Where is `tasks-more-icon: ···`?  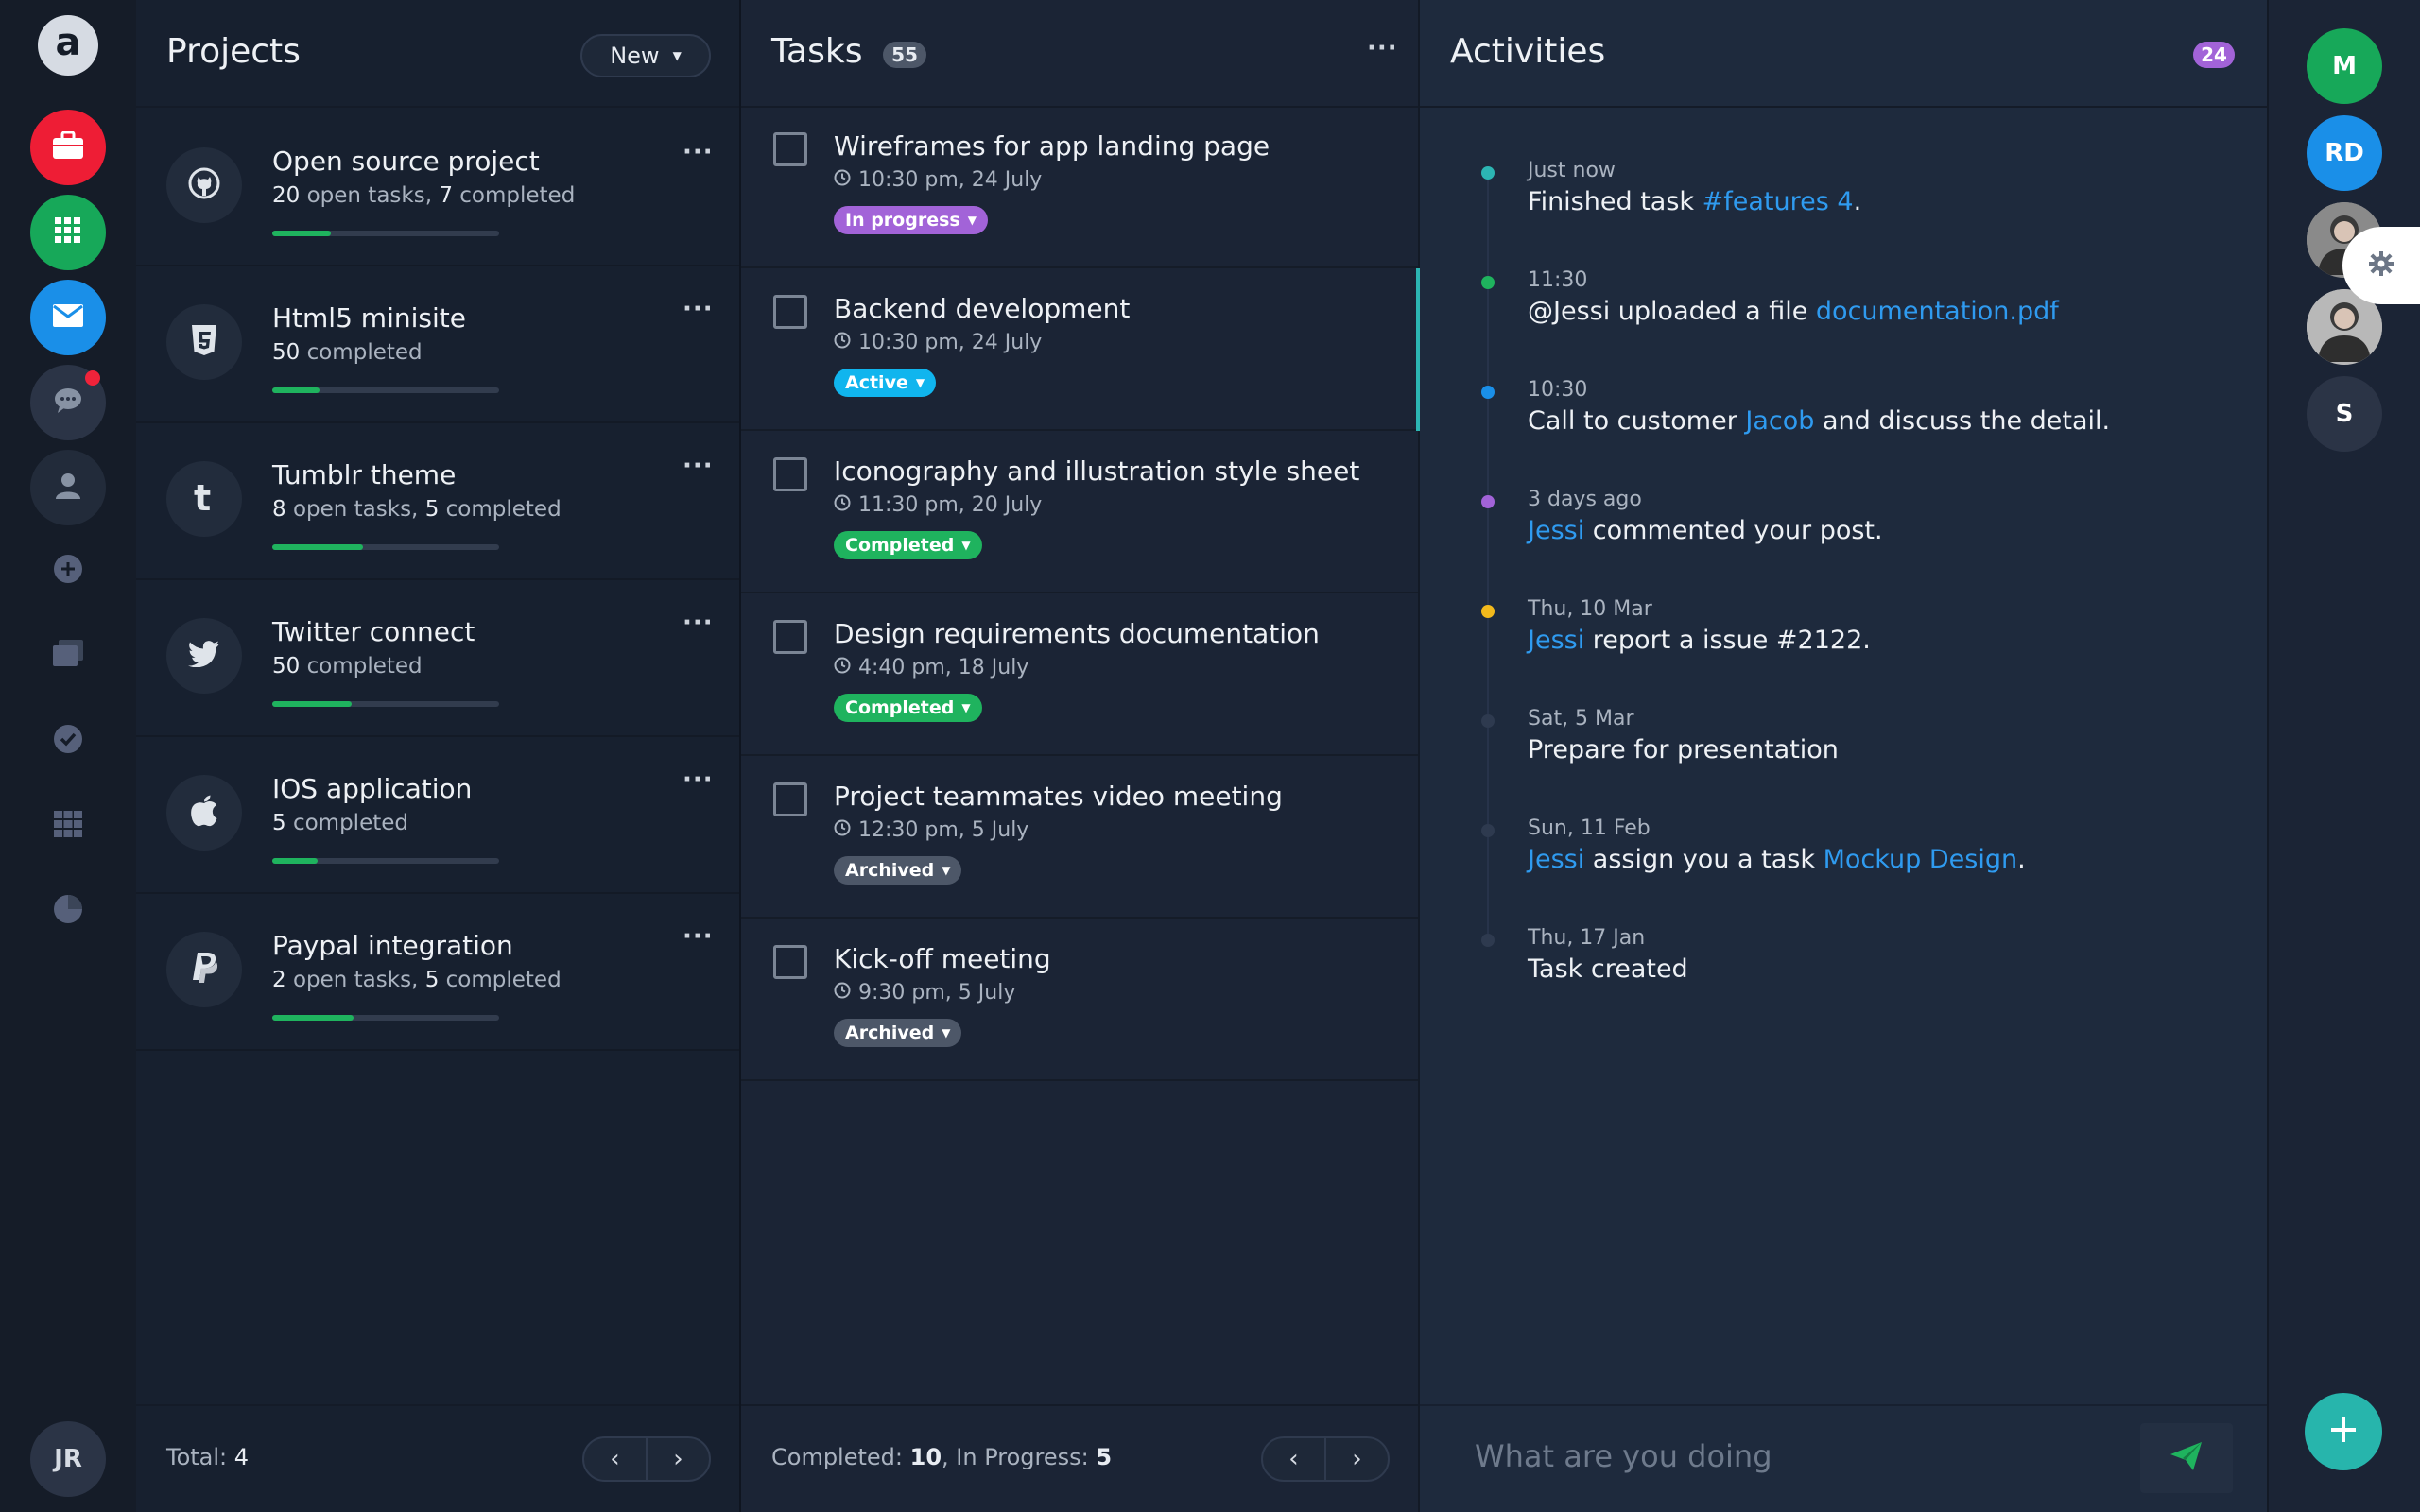 tasks-more-icon: ··· is located at coordinates (1382, 48).